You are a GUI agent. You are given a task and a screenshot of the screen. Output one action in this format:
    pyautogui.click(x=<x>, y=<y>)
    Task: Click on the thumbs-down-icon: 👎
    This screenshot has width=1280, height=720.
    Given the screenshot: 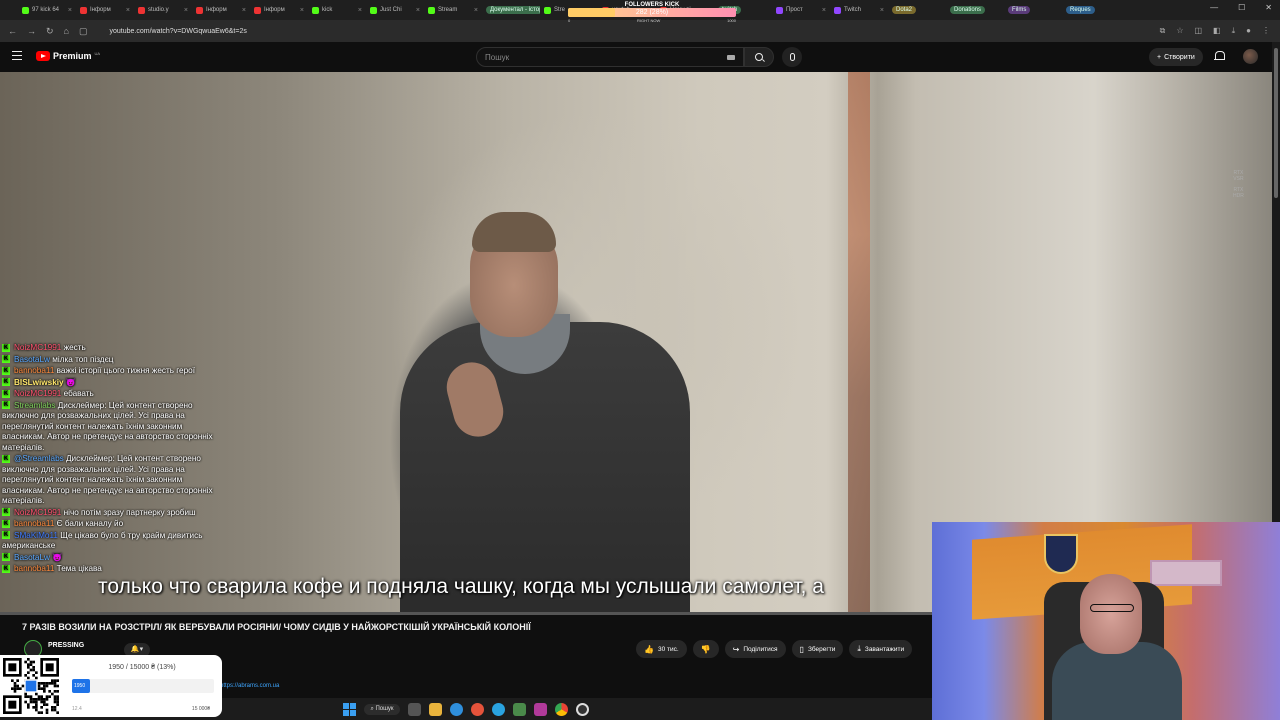 What is the action you would take?
    pyautogui.click(x=705, y=649)
    